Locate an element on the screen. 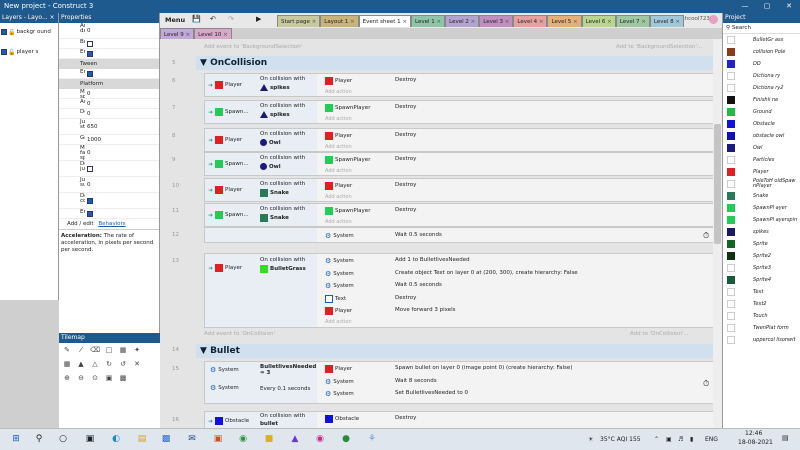 This screenshot has width=800, height=450. condition-system-2: ⚙ System is located at coordinates (224, 388).